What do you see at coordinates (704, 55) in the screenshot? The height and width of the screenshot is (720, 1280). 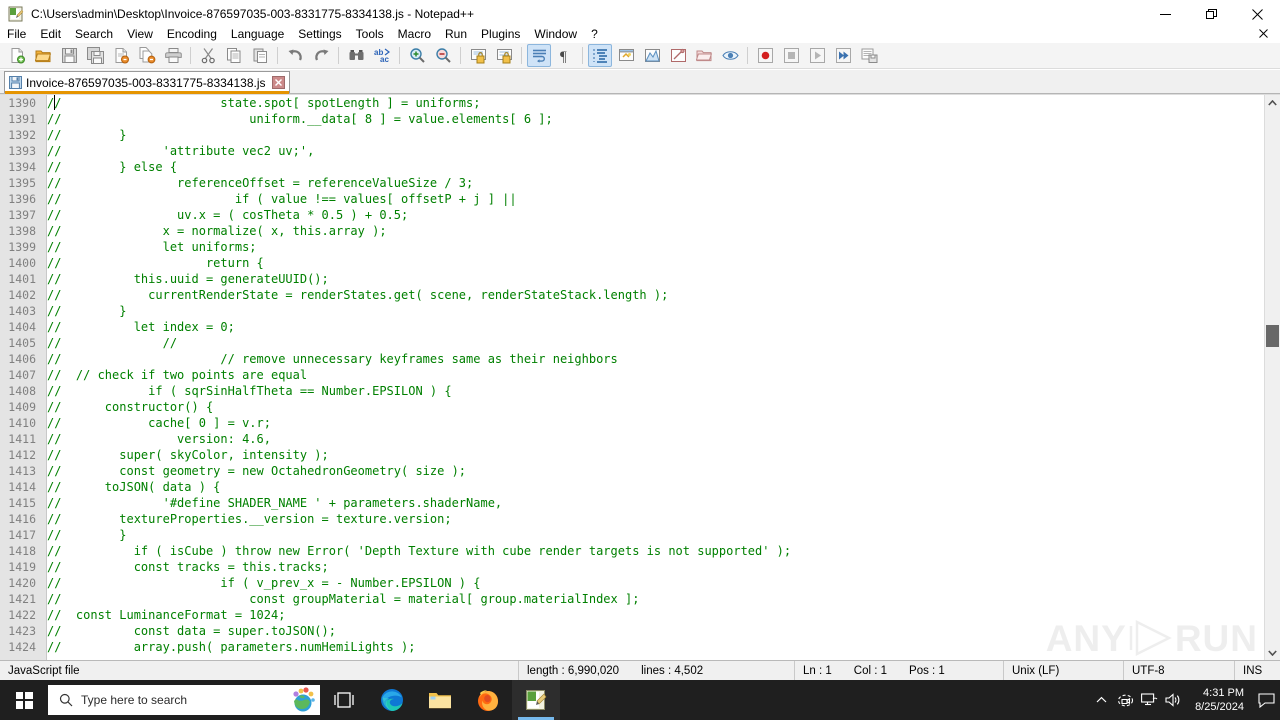 I see `folder-as-workspace-button` at bounding box center [704, 55].